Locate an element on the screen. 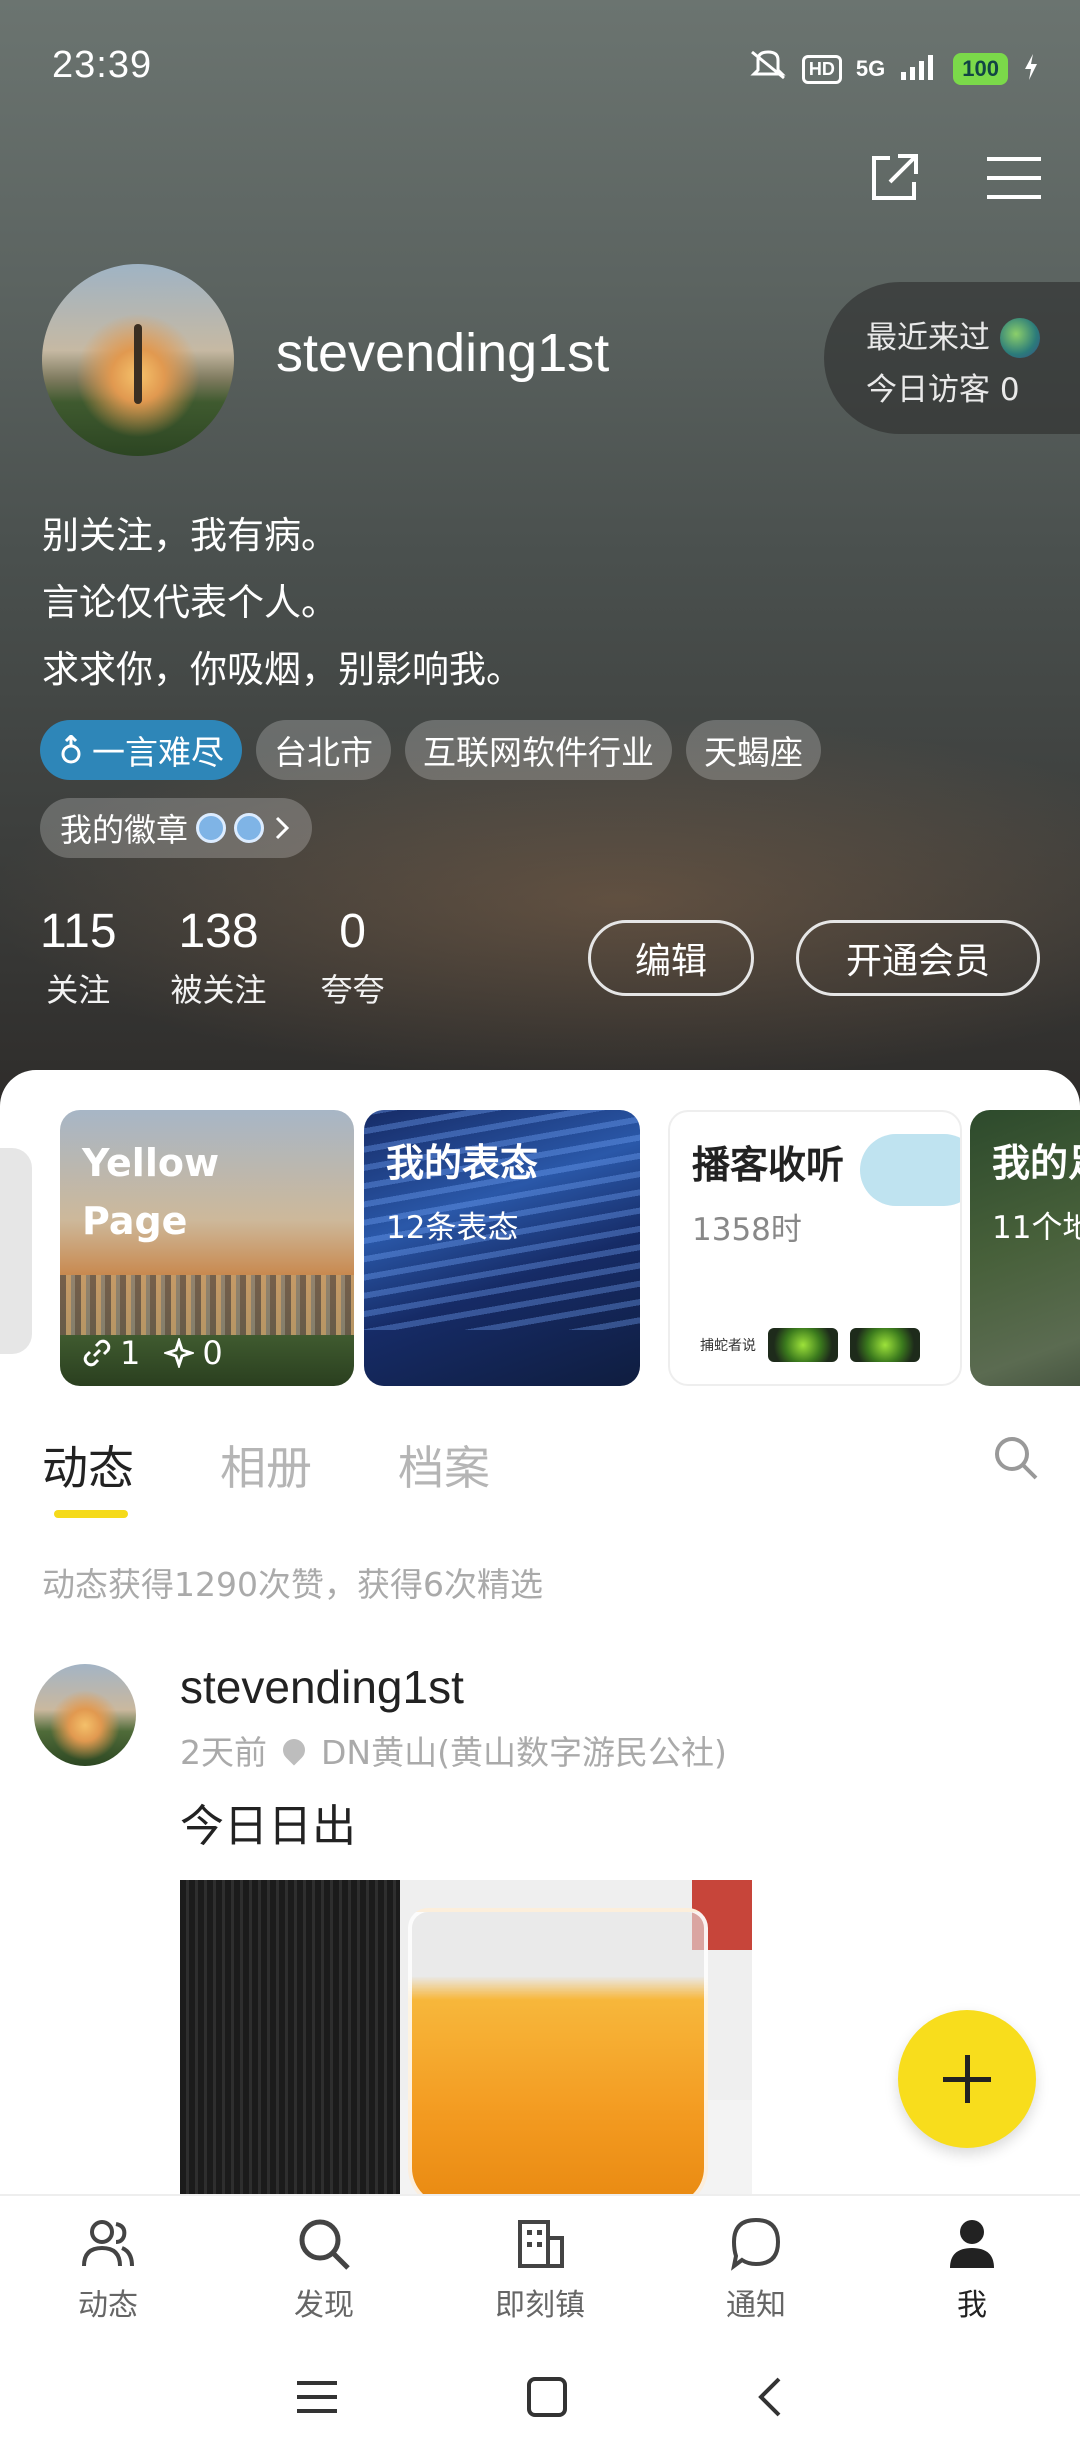  my-footprints-card: 我的足 11个地 is located at coordinates (1025, 1248).